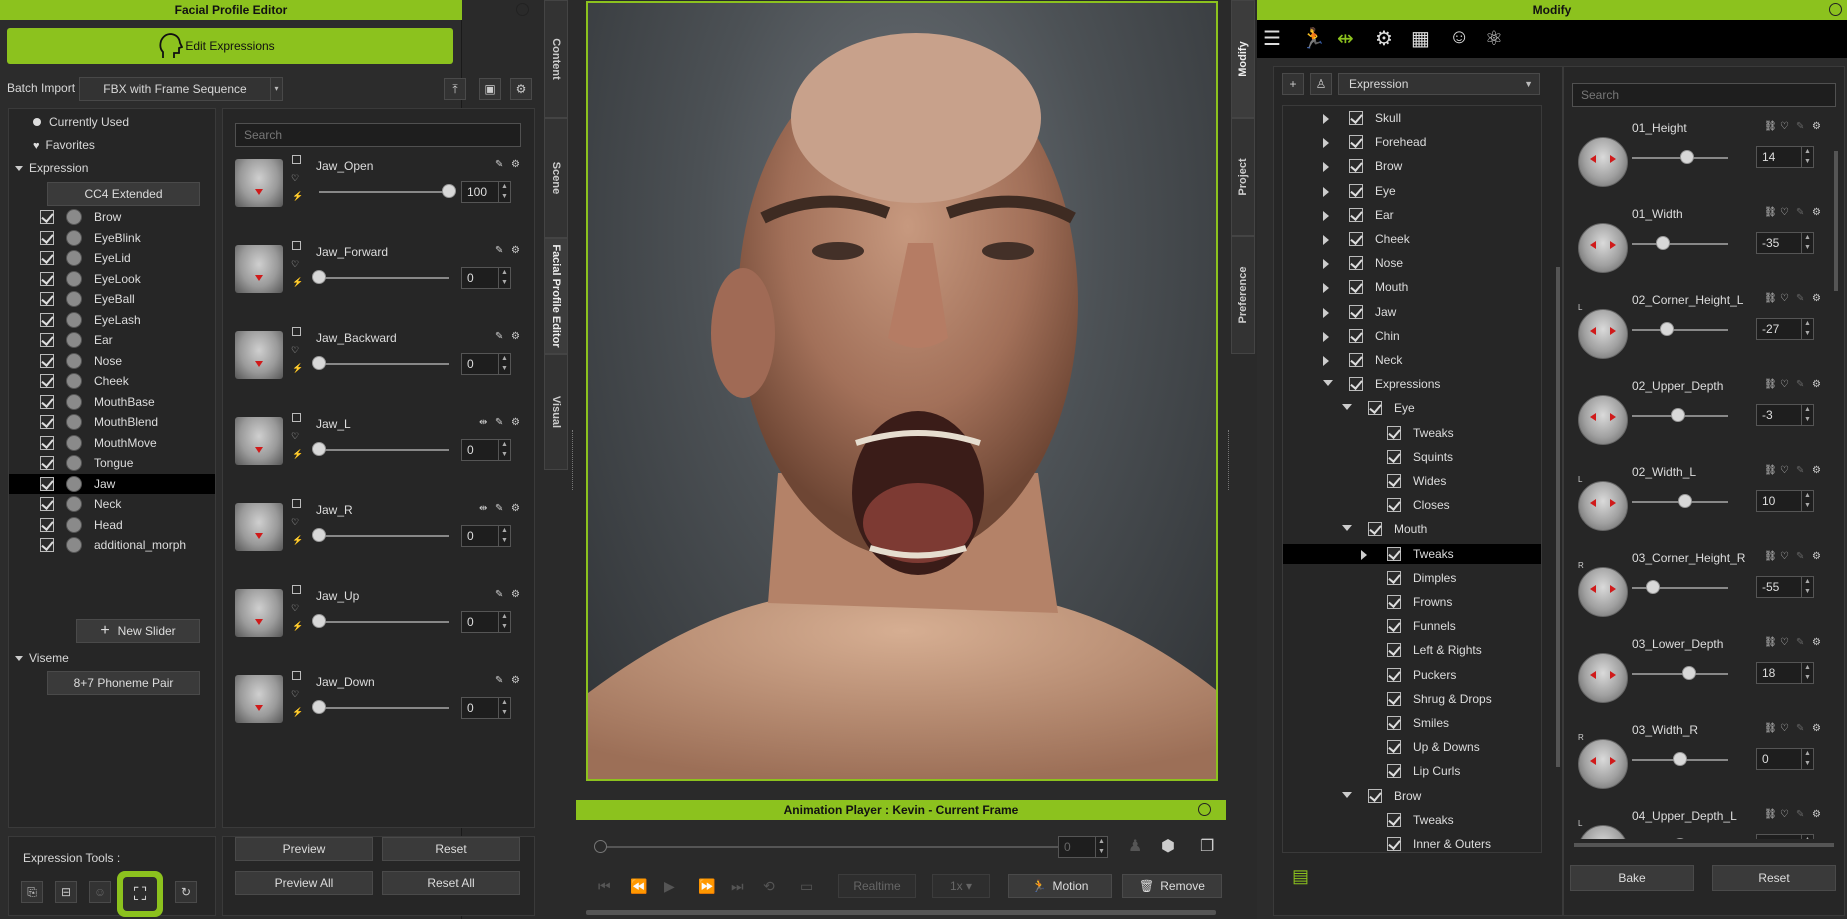  What do you see at coordinates (1785, 243) in the screenshot?
I see `morph-value-input: -35 ▲ ▼` at bounding box center [1785, 243].